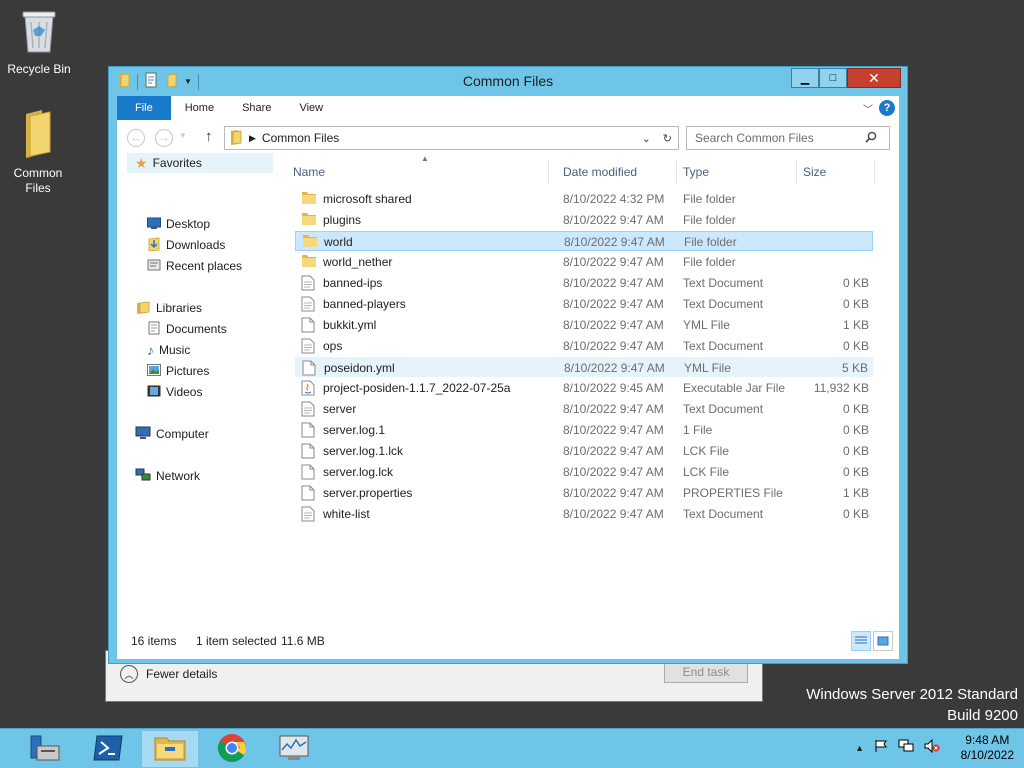  What do you see at coordinates (183, 135) in the screenshot?
I see `recent-locations-icon: ▼` at bounding box center [183, 135].